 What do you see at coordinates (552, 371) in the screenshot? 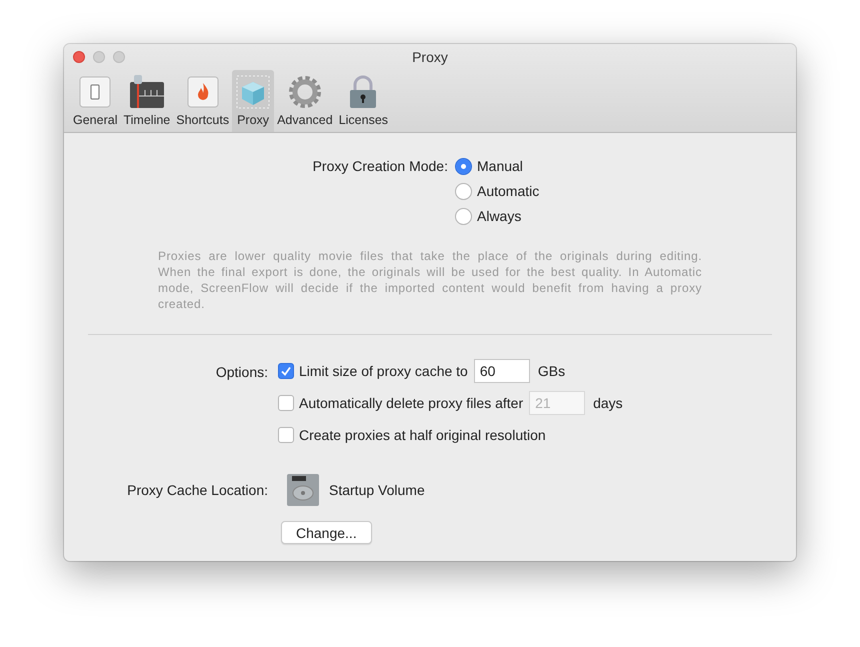
I see `unit-label: GBs` at bounding box center [552, 371].